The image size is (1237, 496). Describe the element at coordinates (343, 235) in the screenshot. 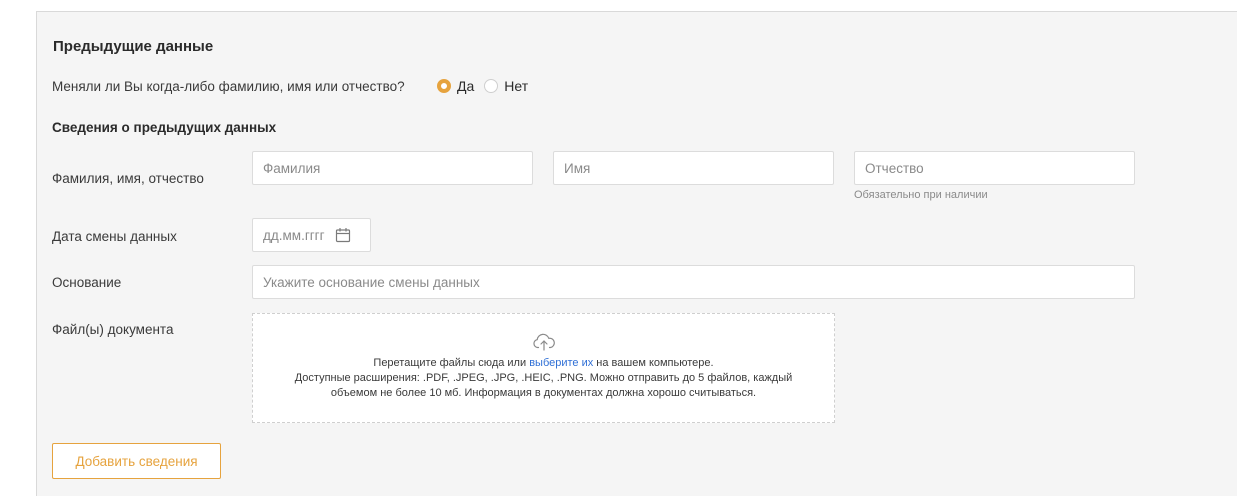

I see `calendar-icon` at that location.